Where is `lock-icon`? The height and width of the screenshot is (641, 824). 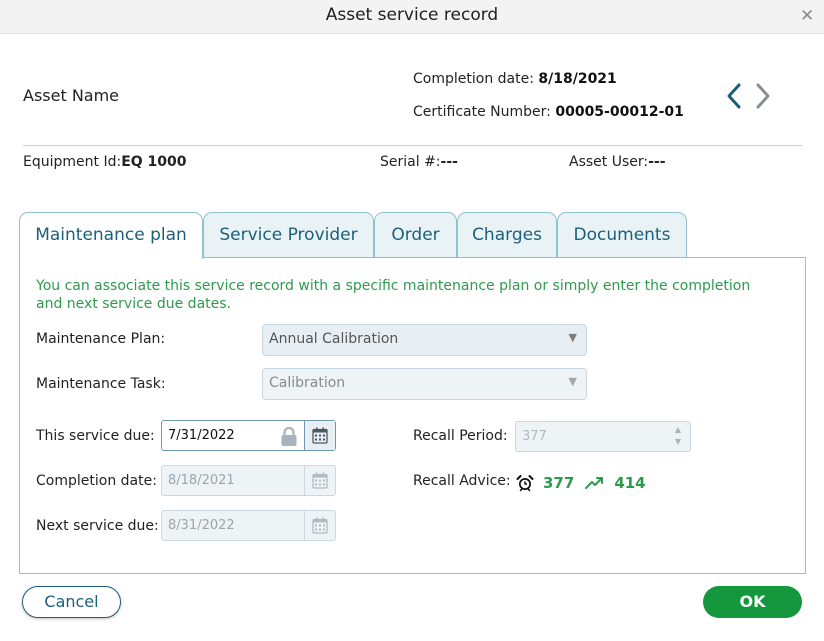
lock-icon is located at coordinates (289, 436).